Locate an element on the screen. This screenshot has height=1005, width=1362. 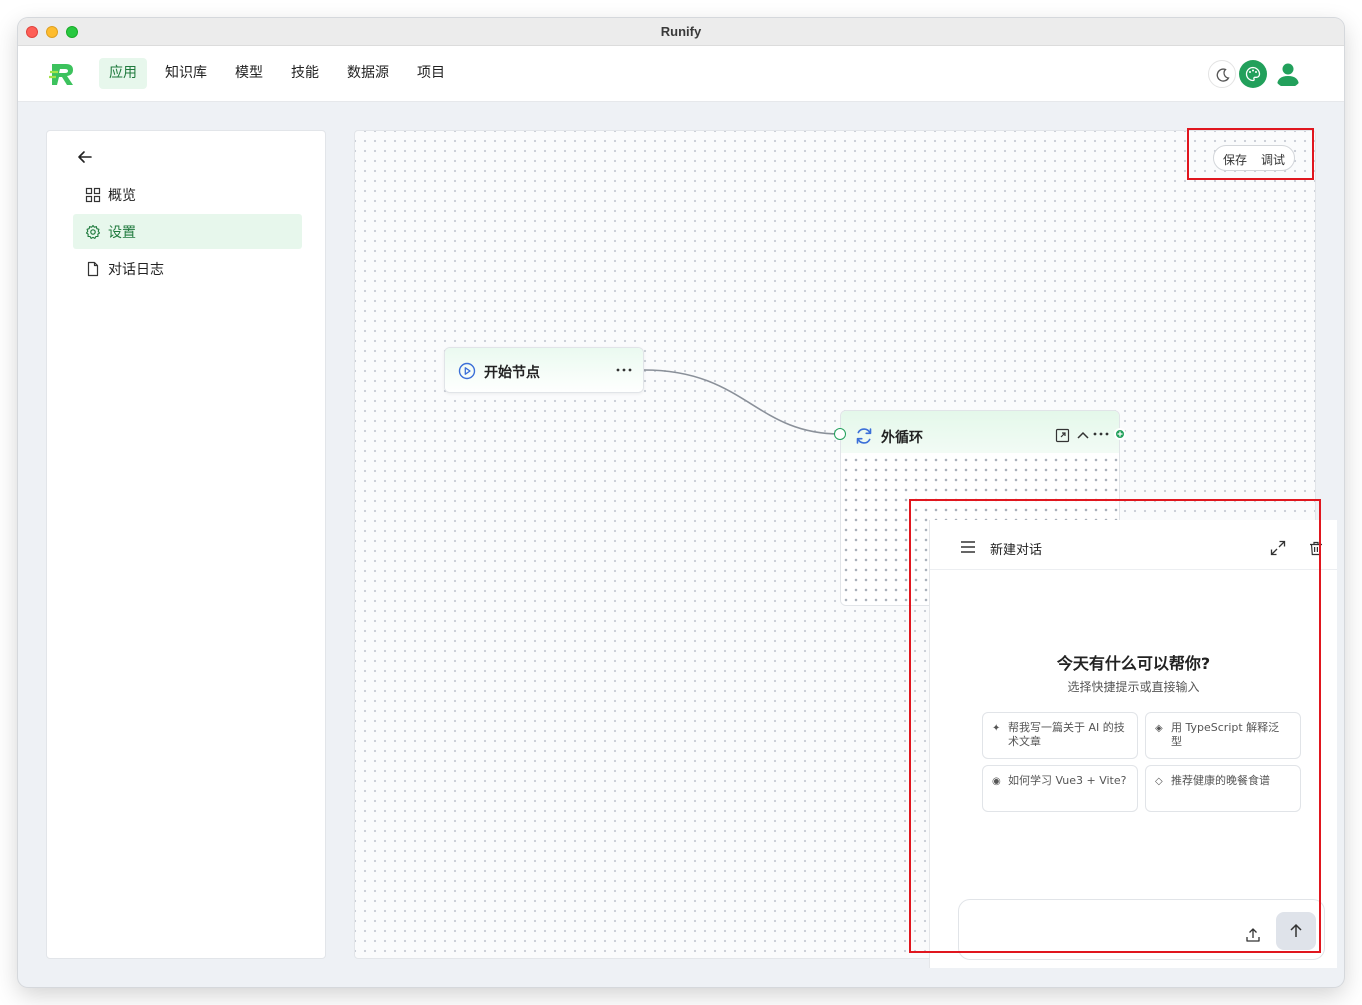
sidebar-item-label: 设置 is located at coordinates (122, 233).